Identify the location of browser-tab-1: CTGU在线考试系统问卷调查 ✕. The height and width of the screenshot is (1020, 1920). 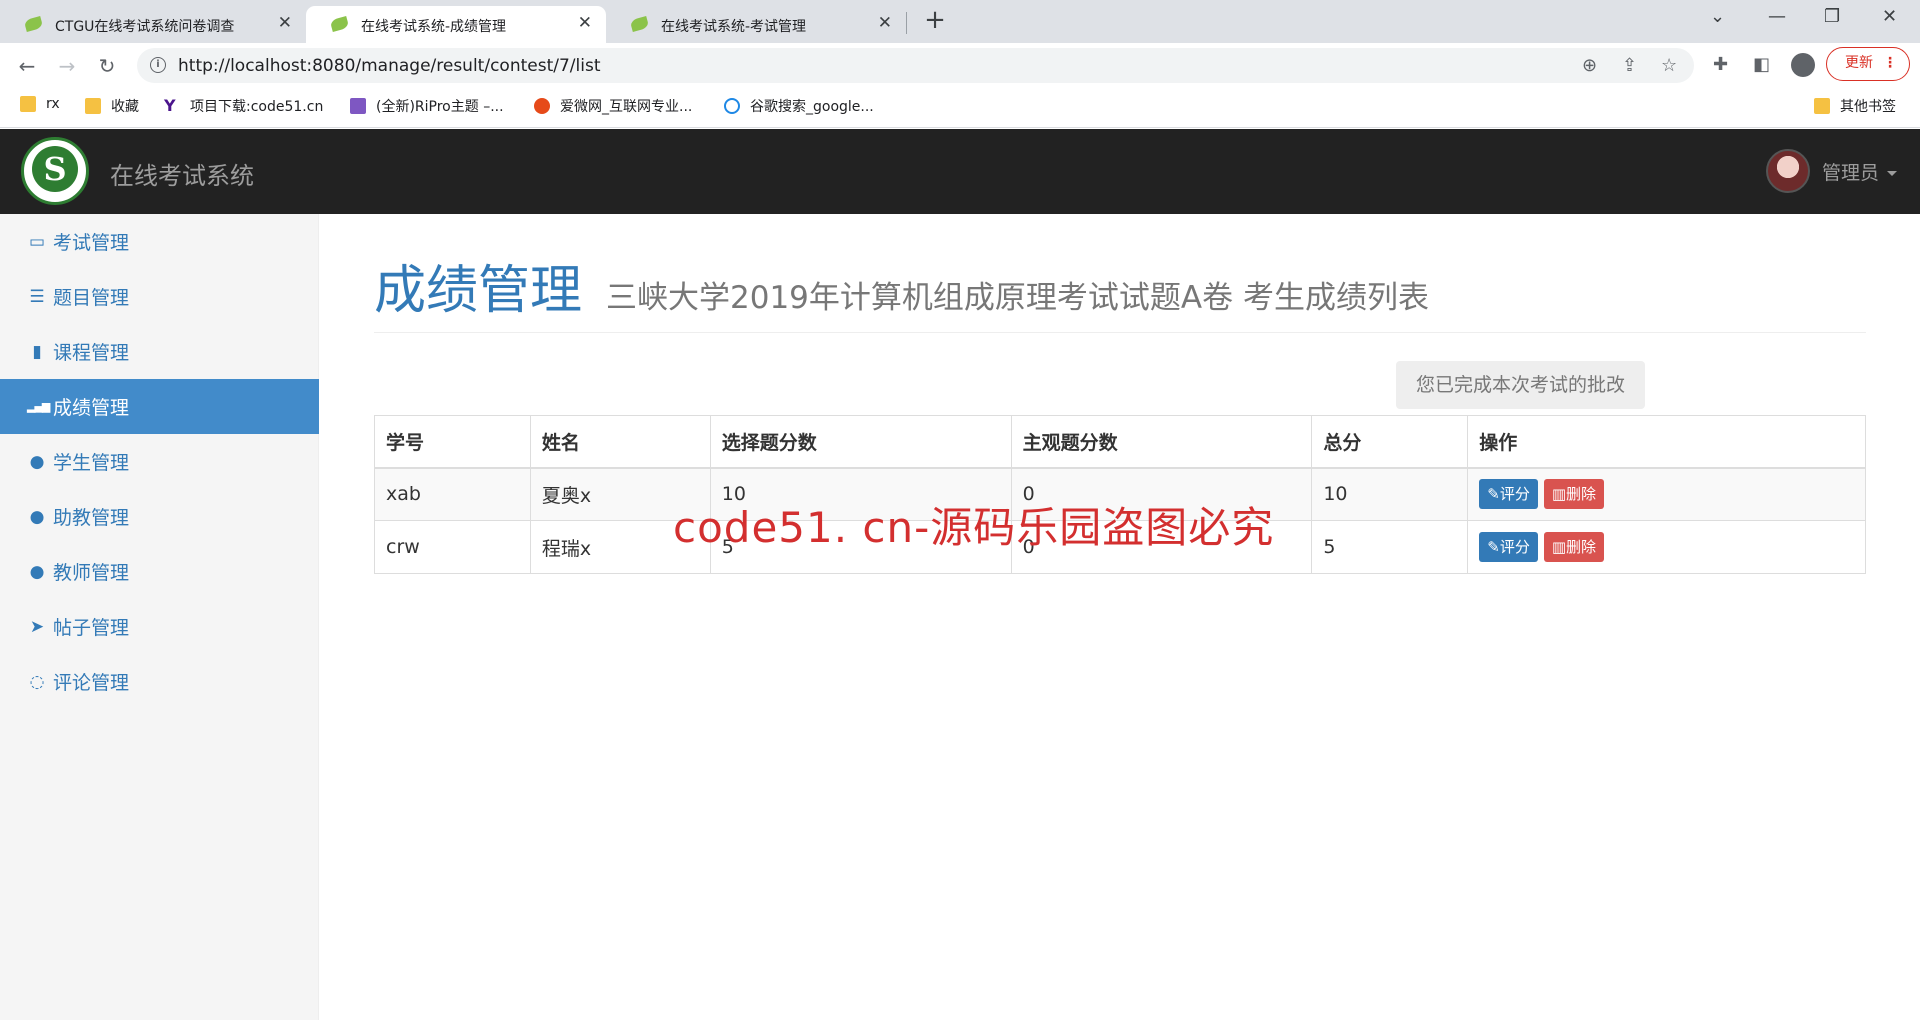
(153, 24).